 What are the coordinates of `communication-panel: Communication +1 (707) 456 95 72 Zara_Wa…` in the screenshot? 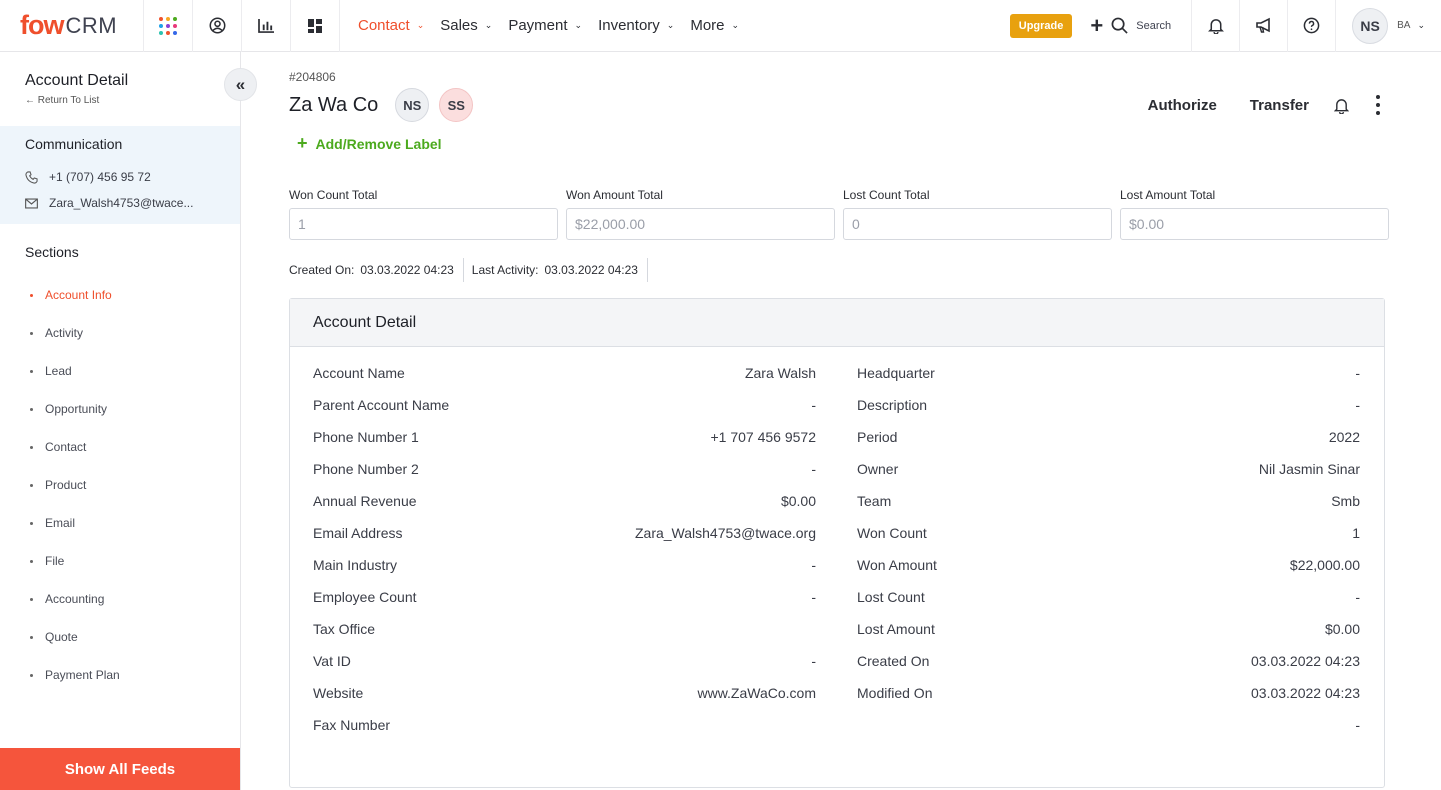 It's located at (120, 175).